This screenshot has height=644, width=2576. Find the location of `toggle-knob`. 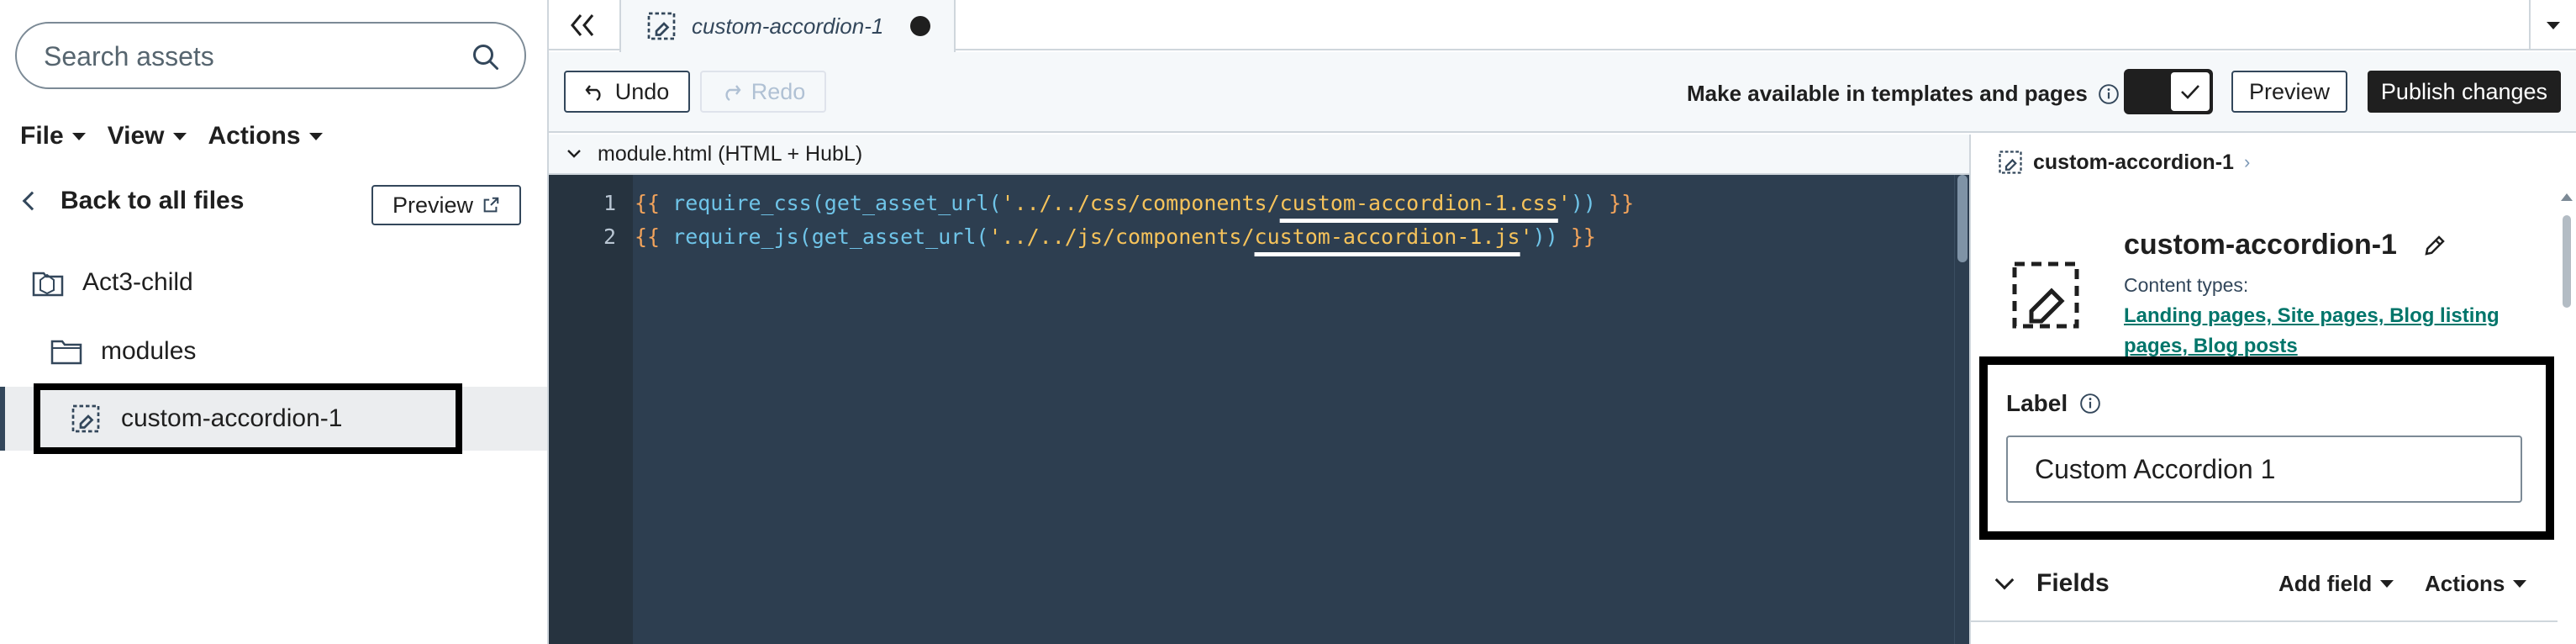

toggle-knob is located at coordinates (2190, 91).